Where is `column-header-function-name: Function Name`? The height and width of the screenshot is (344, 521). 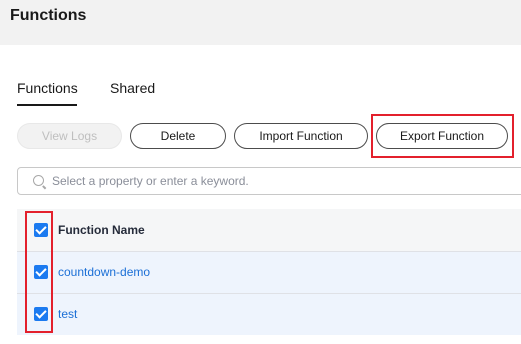
column-header-function-name: Function Name is located at coordinates (101, 230).